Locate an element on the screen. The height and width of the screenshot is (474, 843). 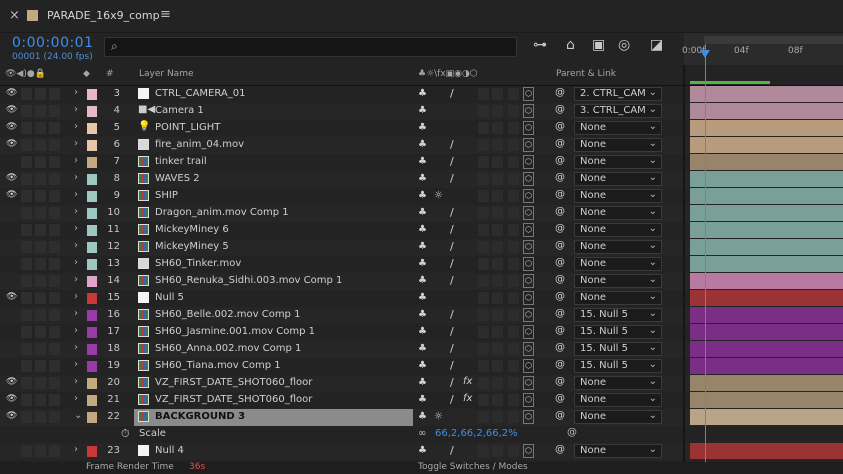
layer-row: › 12 MickeyMiney 5 ♣ / ⬡ @ None ⌄ is located at coordinates (421, 247).